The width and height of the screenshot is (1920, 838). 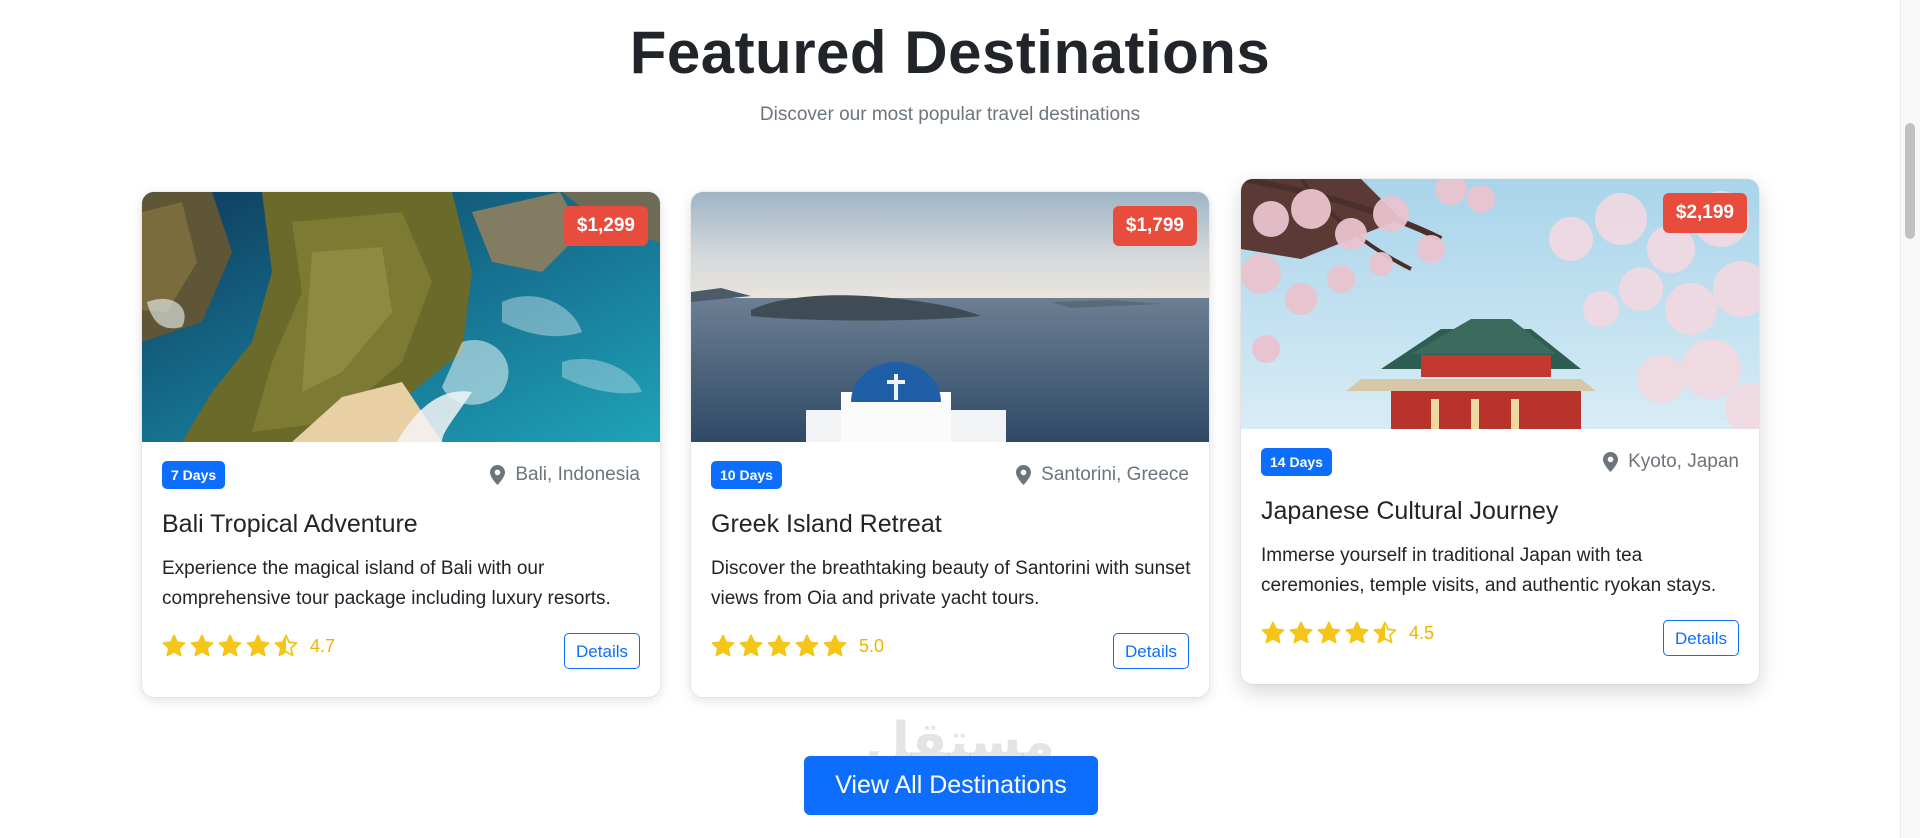 What do you see at coordinates (1704, 213) in the screenshot?
I see `price-badge: $2,199` at bounding box center [1704, 213].